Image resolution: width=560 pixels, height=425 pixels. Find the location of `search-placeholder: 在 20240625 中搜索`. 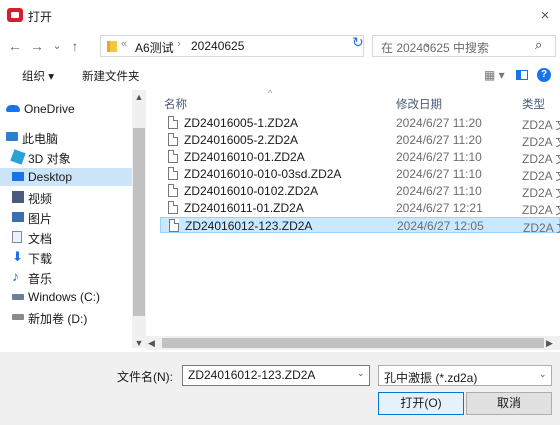

search-placeholder: 在 20240625 中搜索 is located at coordinates (435, 48).